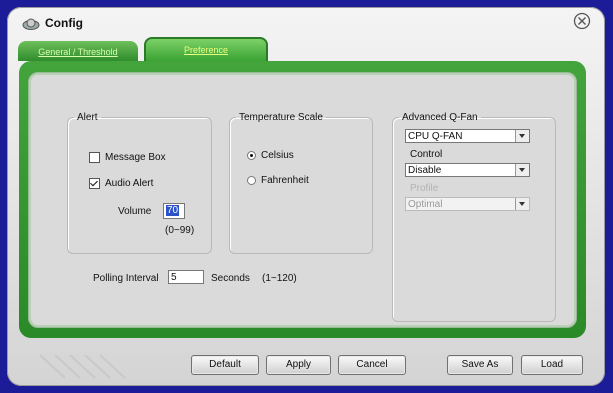 The width and height of the screenshot is (613, 393). Describe the element at coordinates (281, 117) in the screenshot. I see `temperature-legend: Temperature Scale` at that location.